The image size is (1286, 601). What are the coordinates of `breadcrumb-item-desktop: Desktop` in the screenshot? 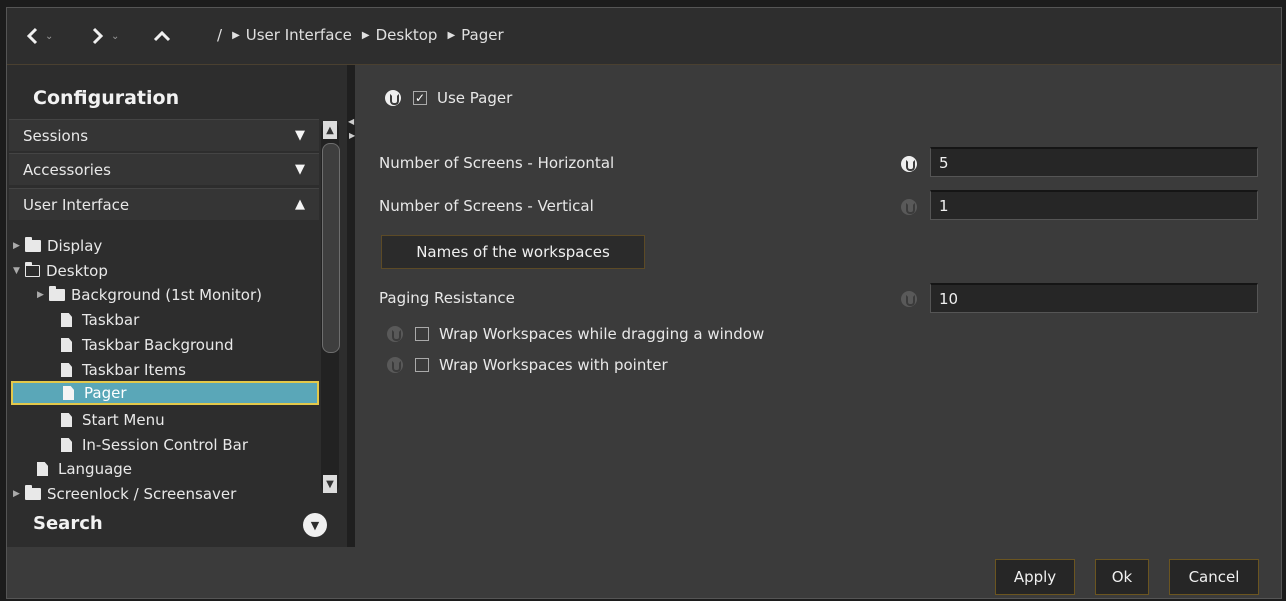 It's located at (407, 35).